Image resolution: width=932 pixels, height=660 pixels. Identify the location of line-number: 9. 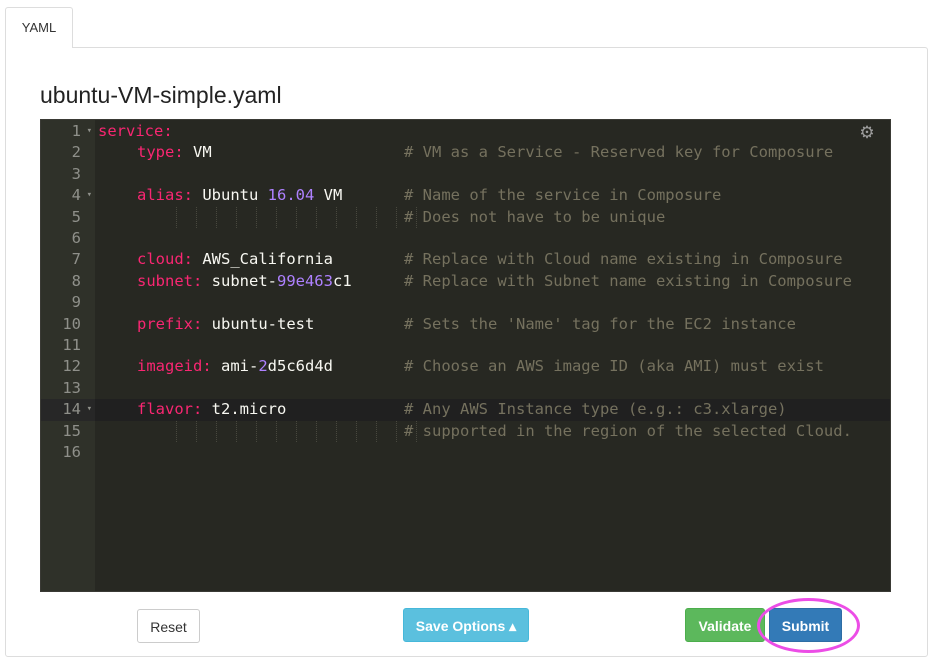
(76, 302).